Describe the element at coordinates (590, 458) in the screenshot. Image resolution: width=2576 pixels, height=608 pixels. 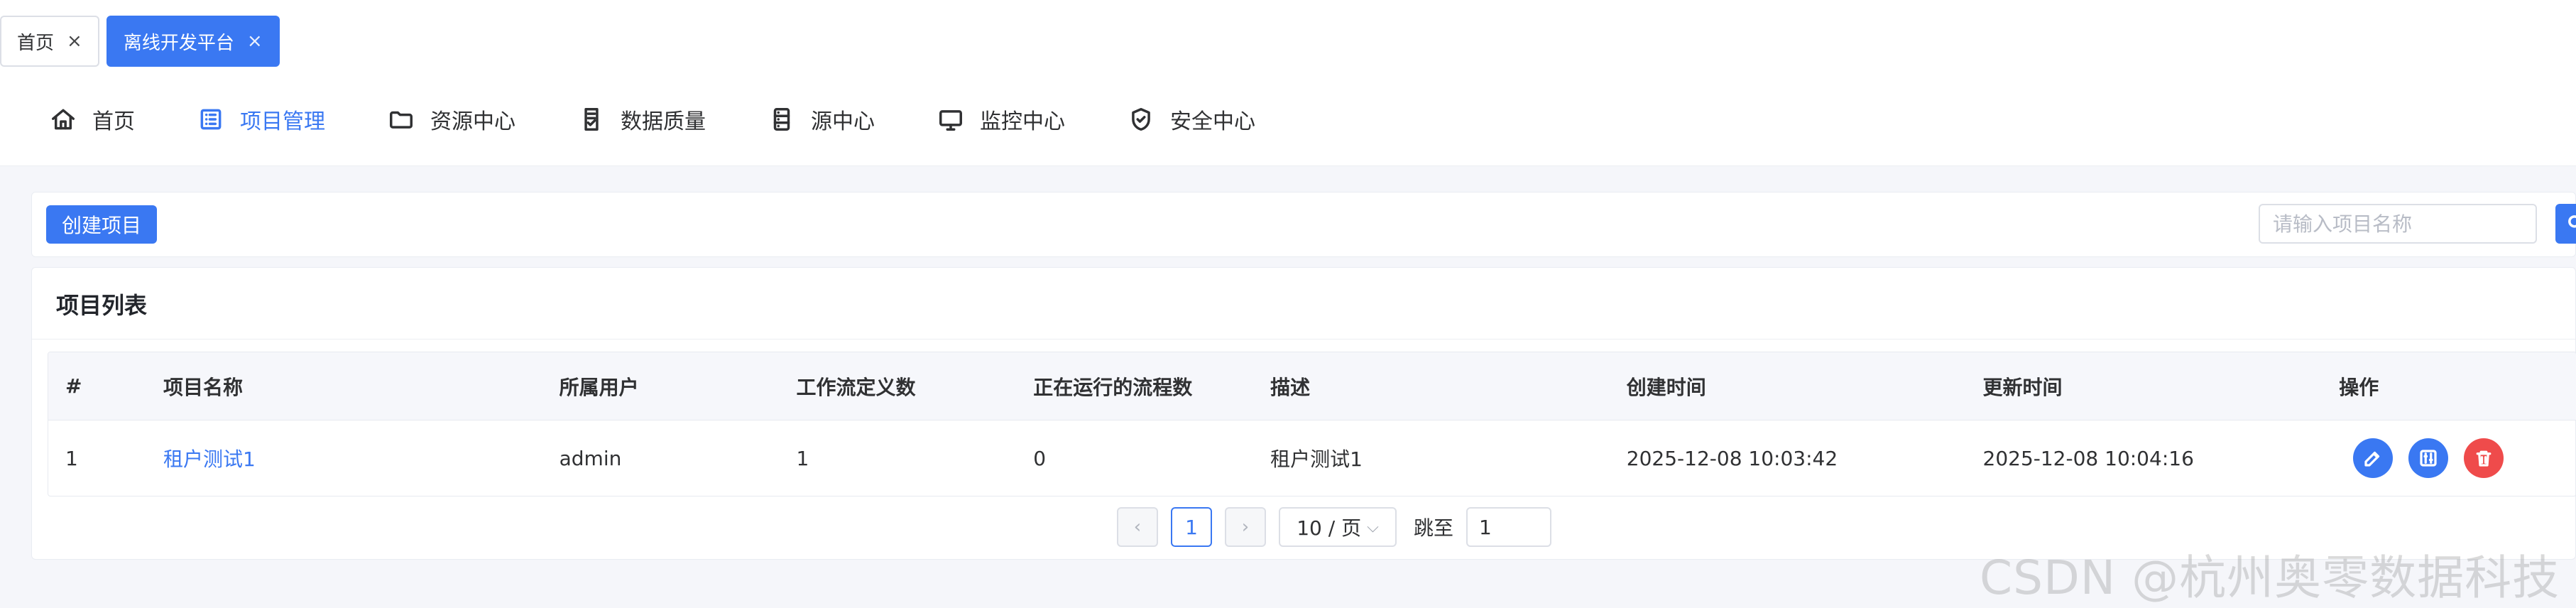
I see `owner-cell: admin` at that location.